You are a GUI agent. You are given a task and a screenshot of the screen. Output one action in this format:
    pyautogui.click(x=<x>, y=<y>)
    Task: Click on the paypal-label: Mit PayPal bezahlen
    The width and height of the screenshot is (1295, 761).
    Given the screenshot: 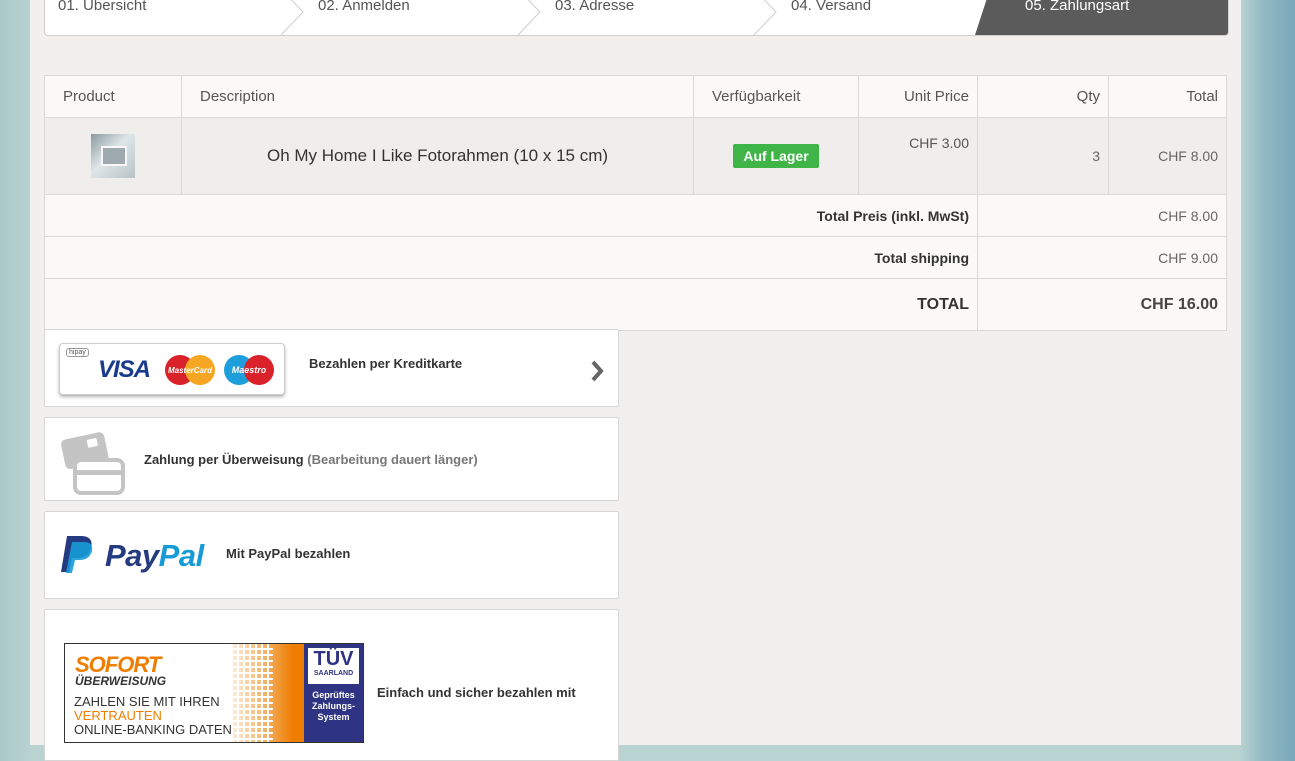 What is the action you would take?
    pyautogui.click(x=288, y=553)
    